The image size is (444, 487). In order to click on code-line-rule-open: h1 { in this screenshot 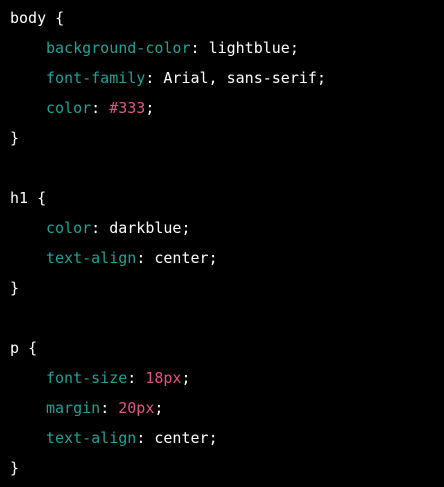, I will do `click(222, 198)`.